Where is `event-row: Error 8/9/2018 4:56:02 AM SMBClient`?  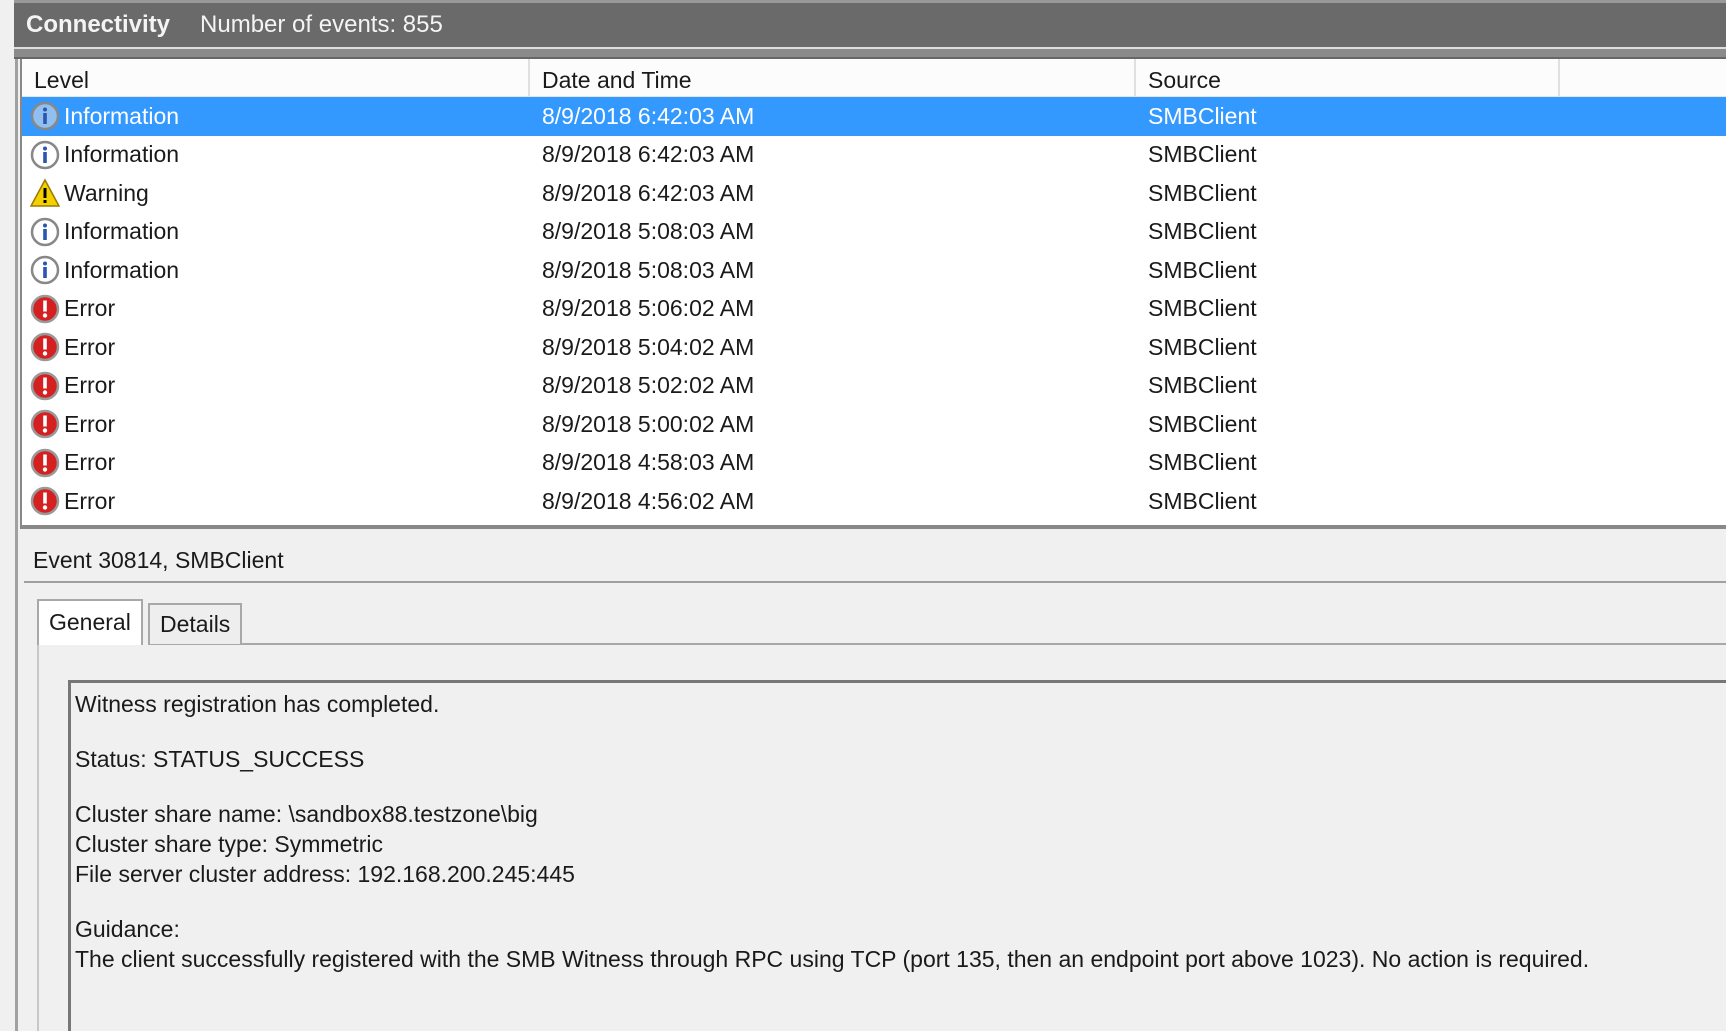 event-row: Error 8/9/2018 4:56:02 AM SMBClient is located at coordinates (874, 501).